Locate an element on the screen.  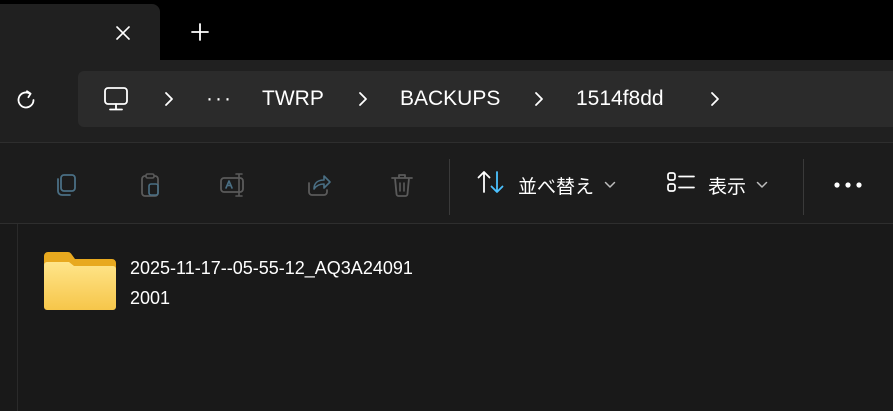
pane-divider is located at coordinates (17, 317).